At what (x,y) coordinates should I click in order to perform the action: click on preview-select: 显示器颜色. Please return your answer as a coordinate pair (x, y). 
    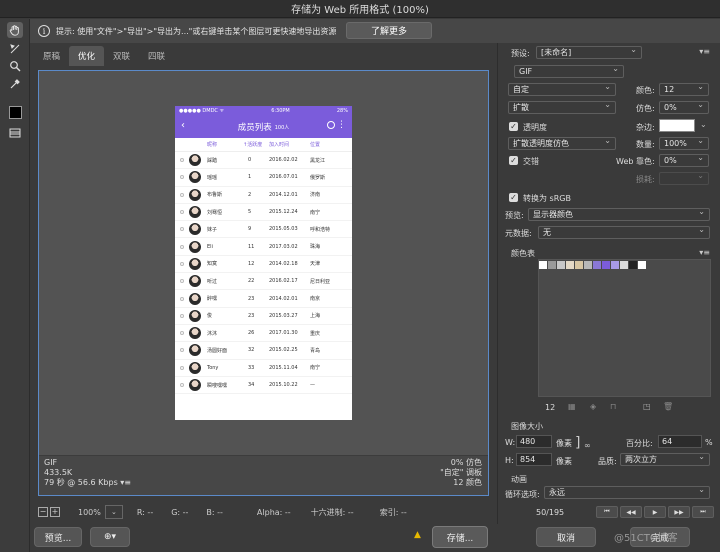
    Looking at the image, I should click on (619, 214).